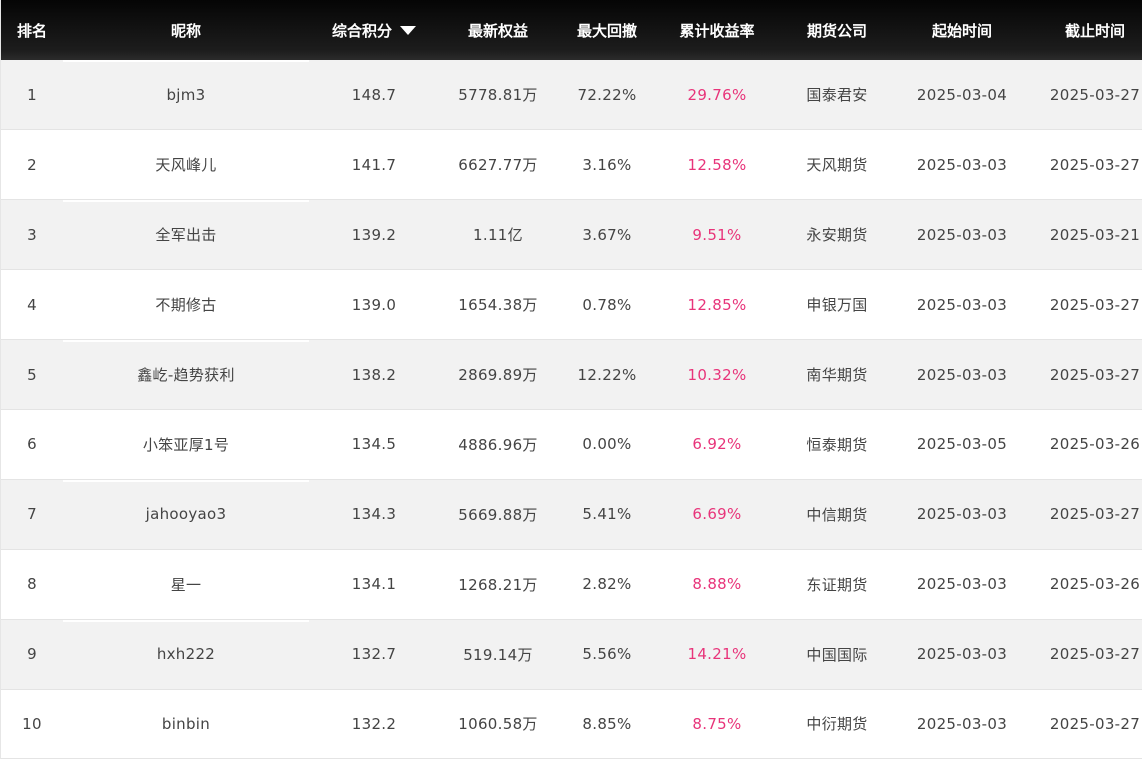 Image resolution: width=1142 pixels, height=759 pixels. Describe the element at coordinates (361, 30) in the screenshot. I see `header-score-label: 综合积分` at that location.